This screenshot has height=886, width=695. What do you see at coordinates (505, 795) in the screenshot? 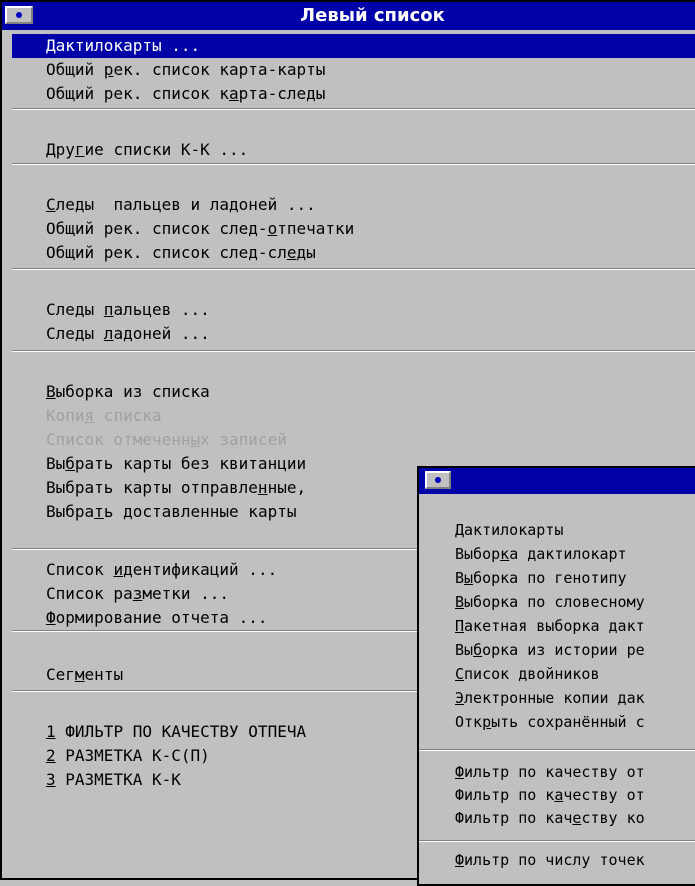
I see `menu-item-text: Фильтр по к` at bounding box center [505, 795].